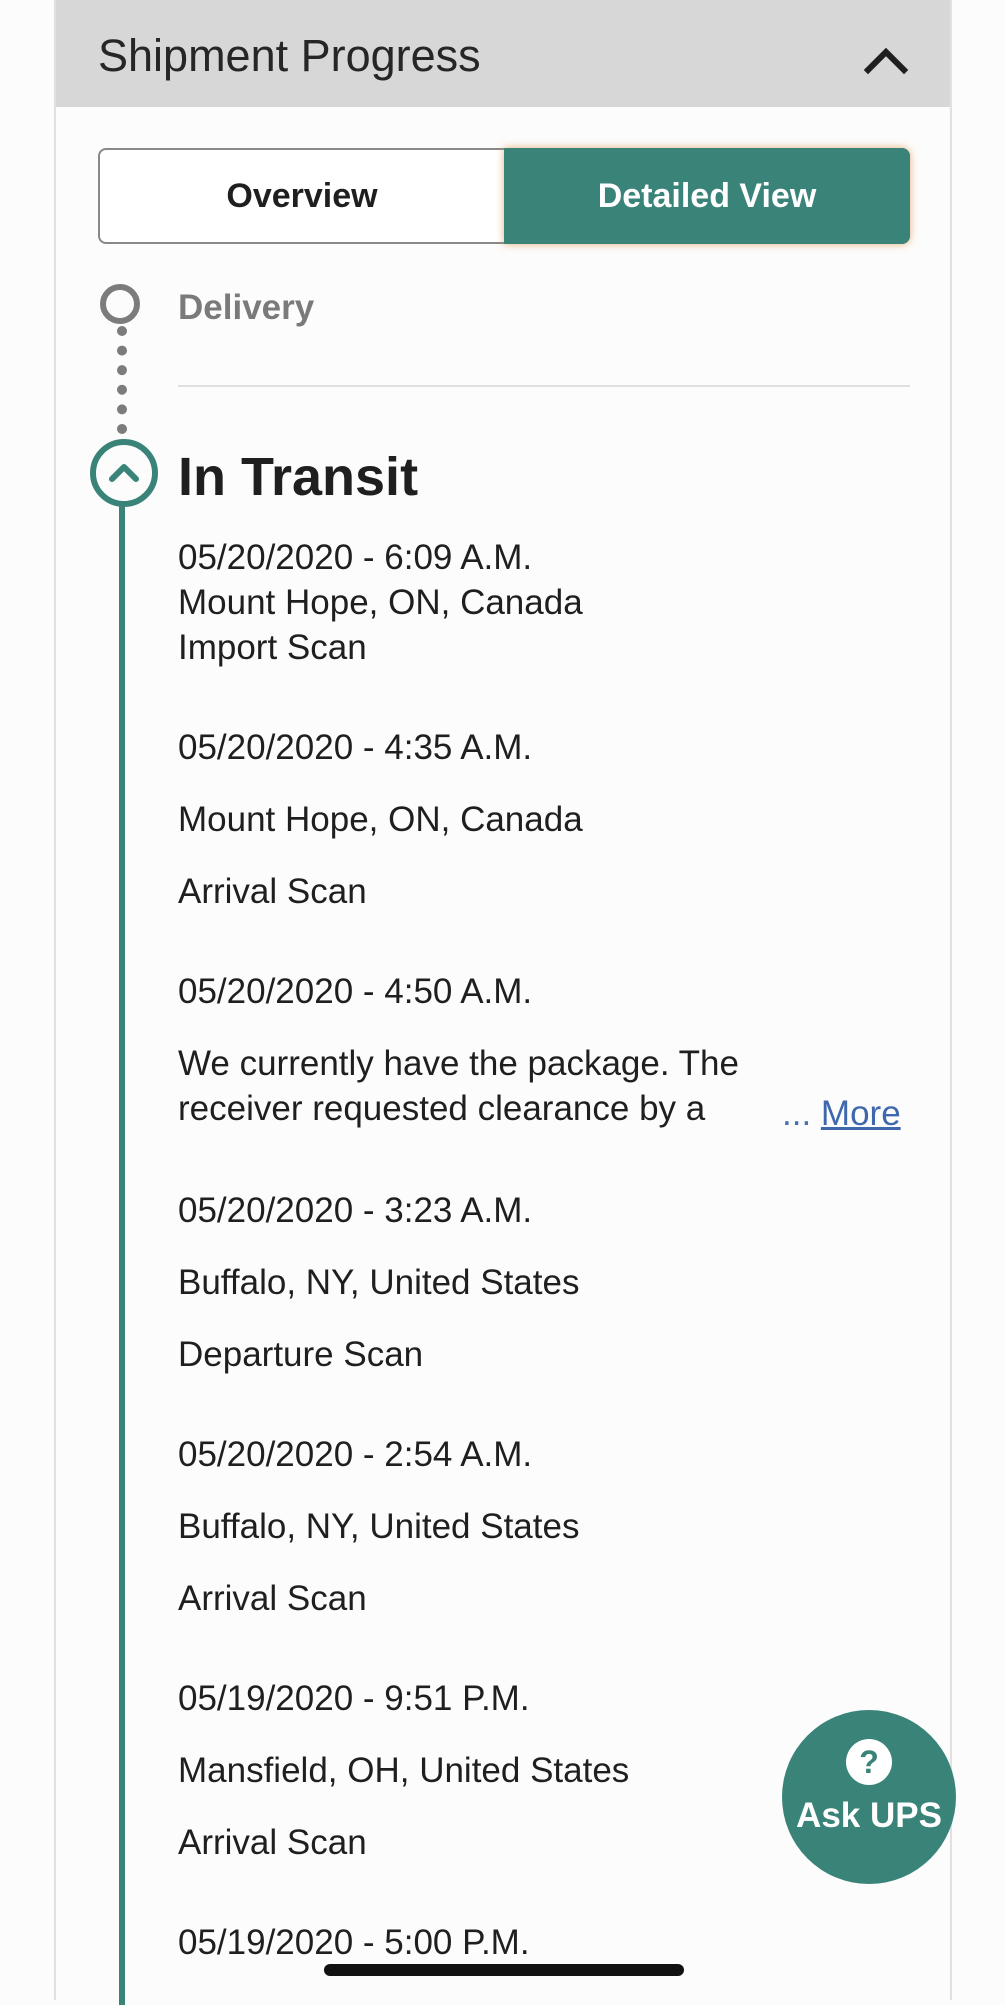 The height and width of the screenshot is (2005, 1005). I want to click on delivery-label: Delivery, so click(246, 307).